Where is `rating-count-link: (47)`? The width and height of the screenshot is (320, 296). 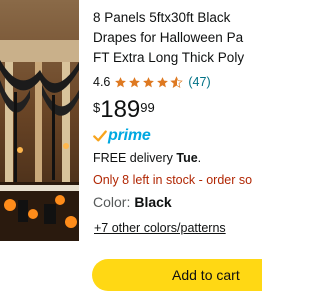 rating-count-link: (47) is located at coordinates (199, 82).